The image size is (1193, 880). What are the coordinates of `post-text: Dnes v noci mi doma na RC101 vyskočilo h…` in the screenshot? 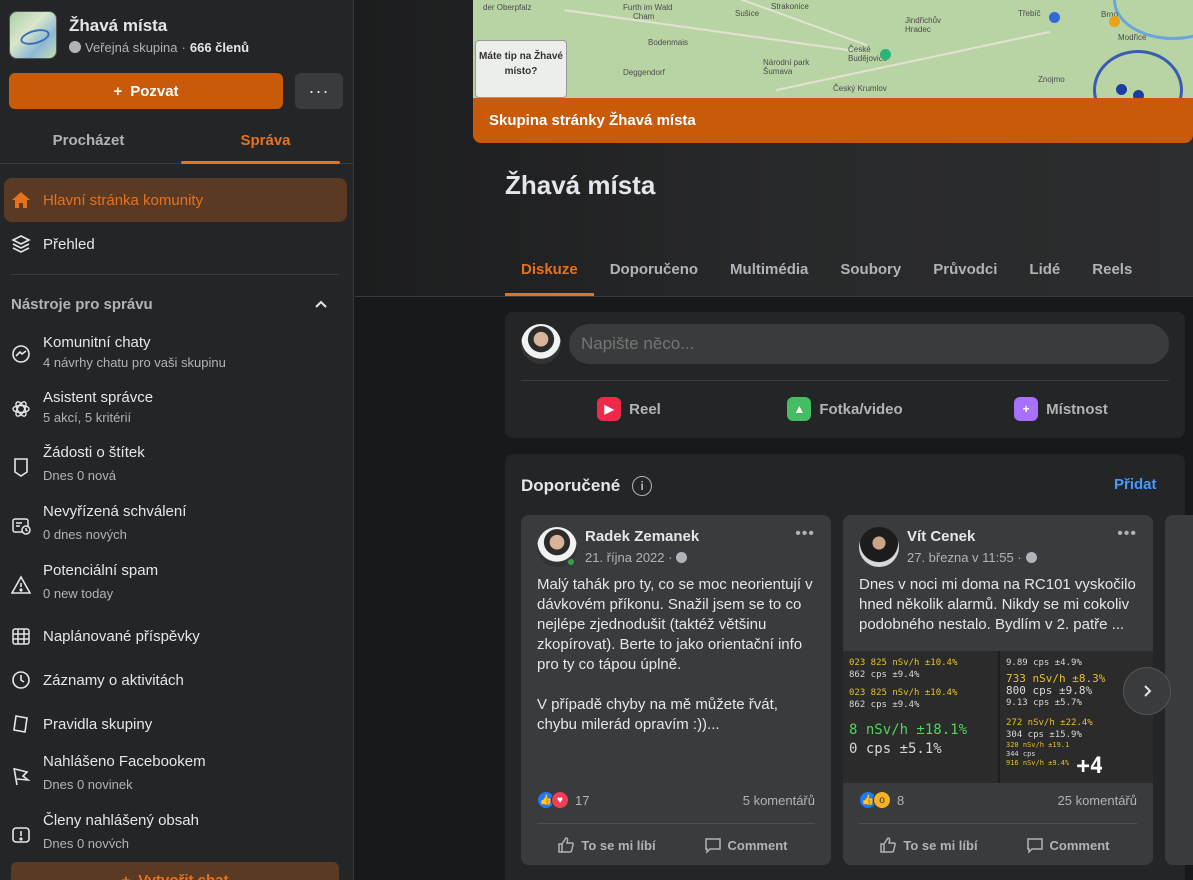 It's located at (997, 604).